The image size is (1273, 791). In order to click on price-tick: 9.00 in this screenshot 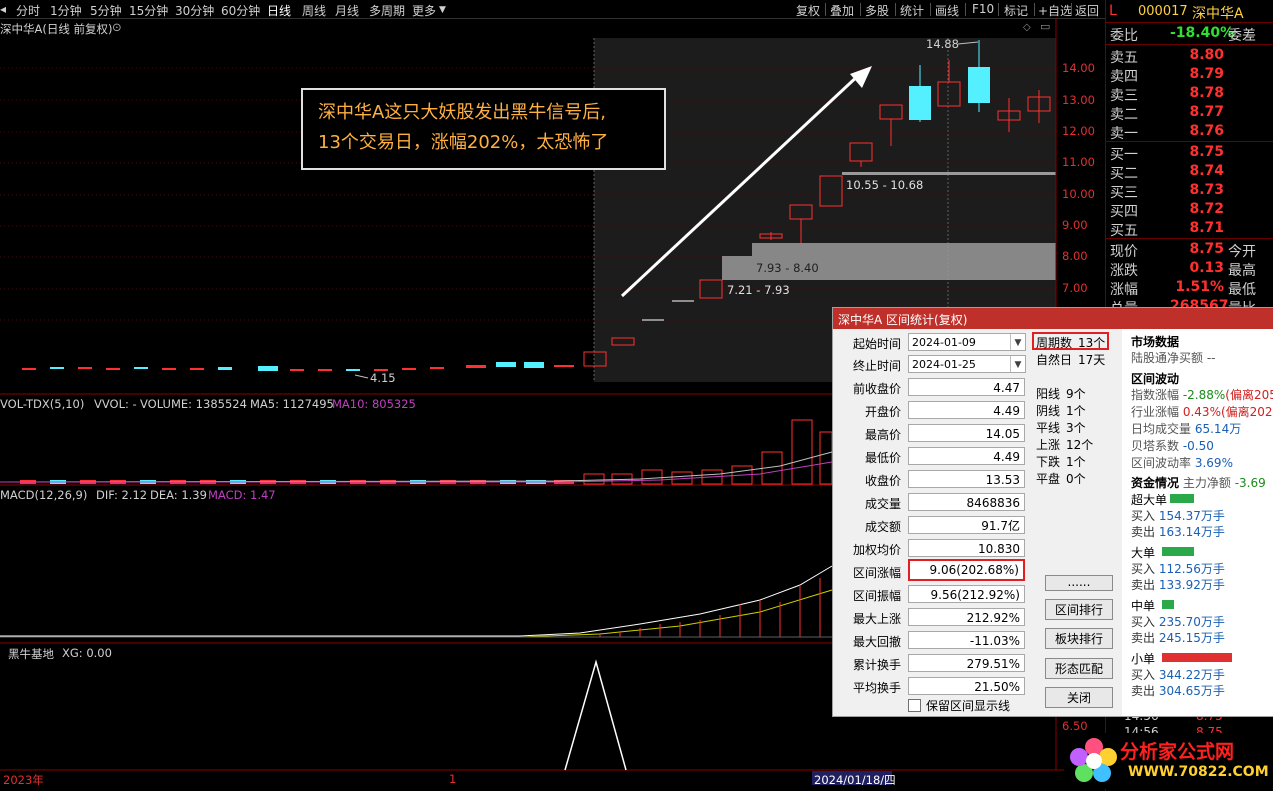, I will do `click(1075, 225)`.